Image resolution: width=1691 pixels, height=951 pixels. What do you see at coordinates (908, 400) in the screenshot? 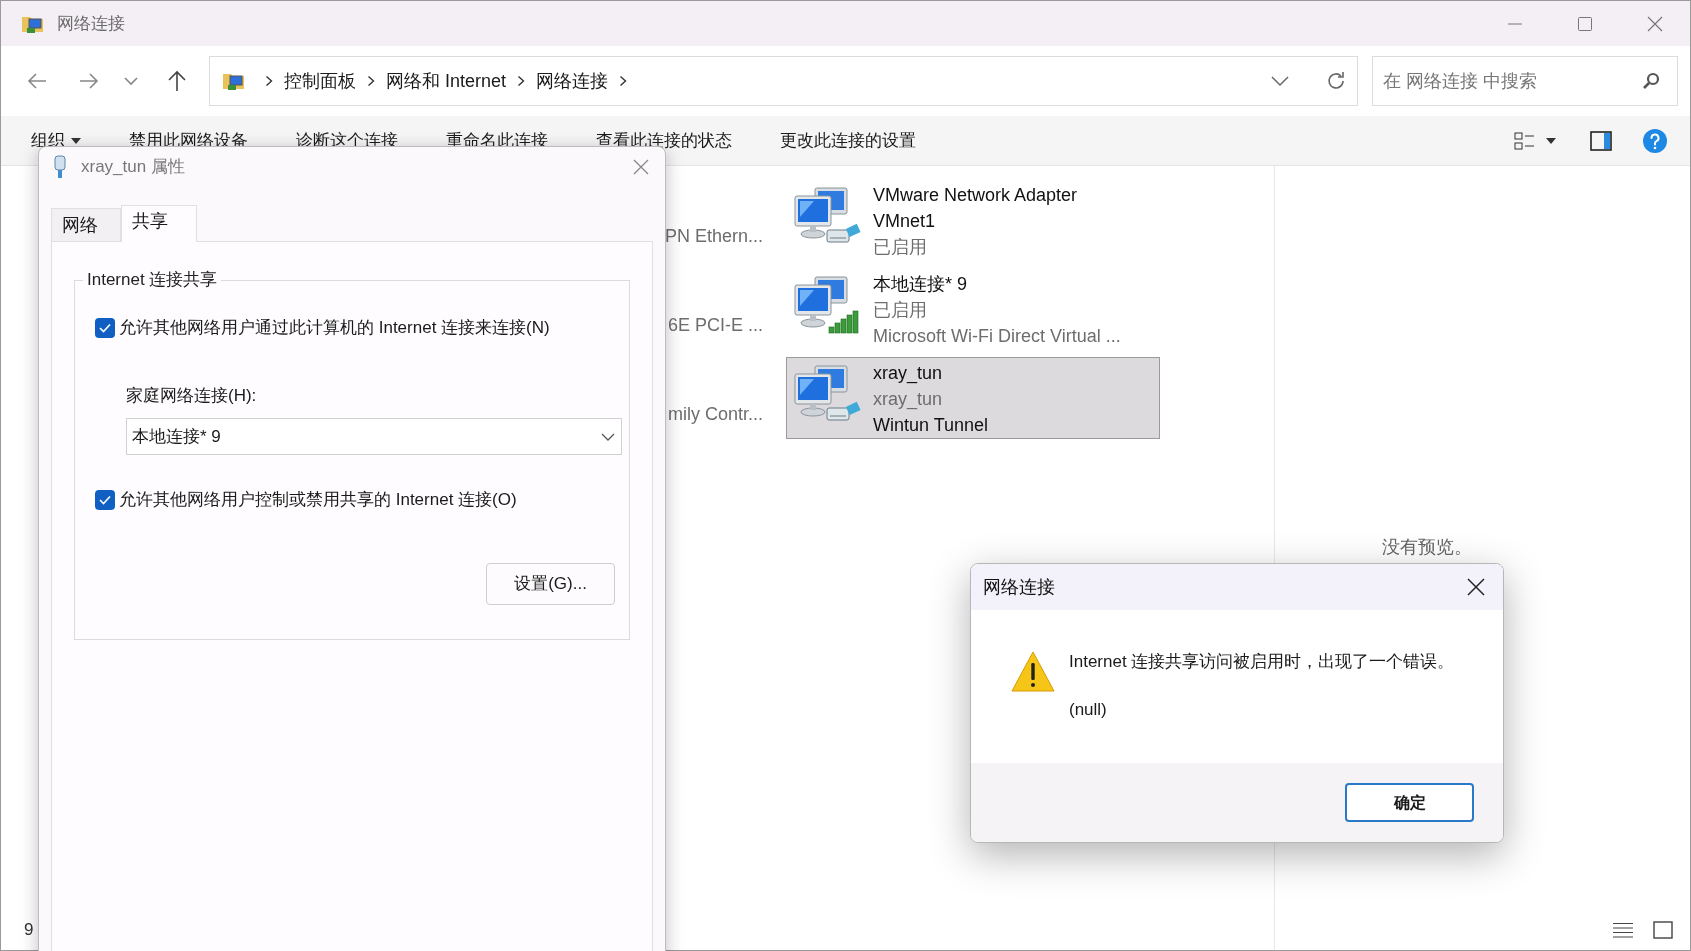
I see `connection-status: xray_tun` at bounding box center [908, 400].